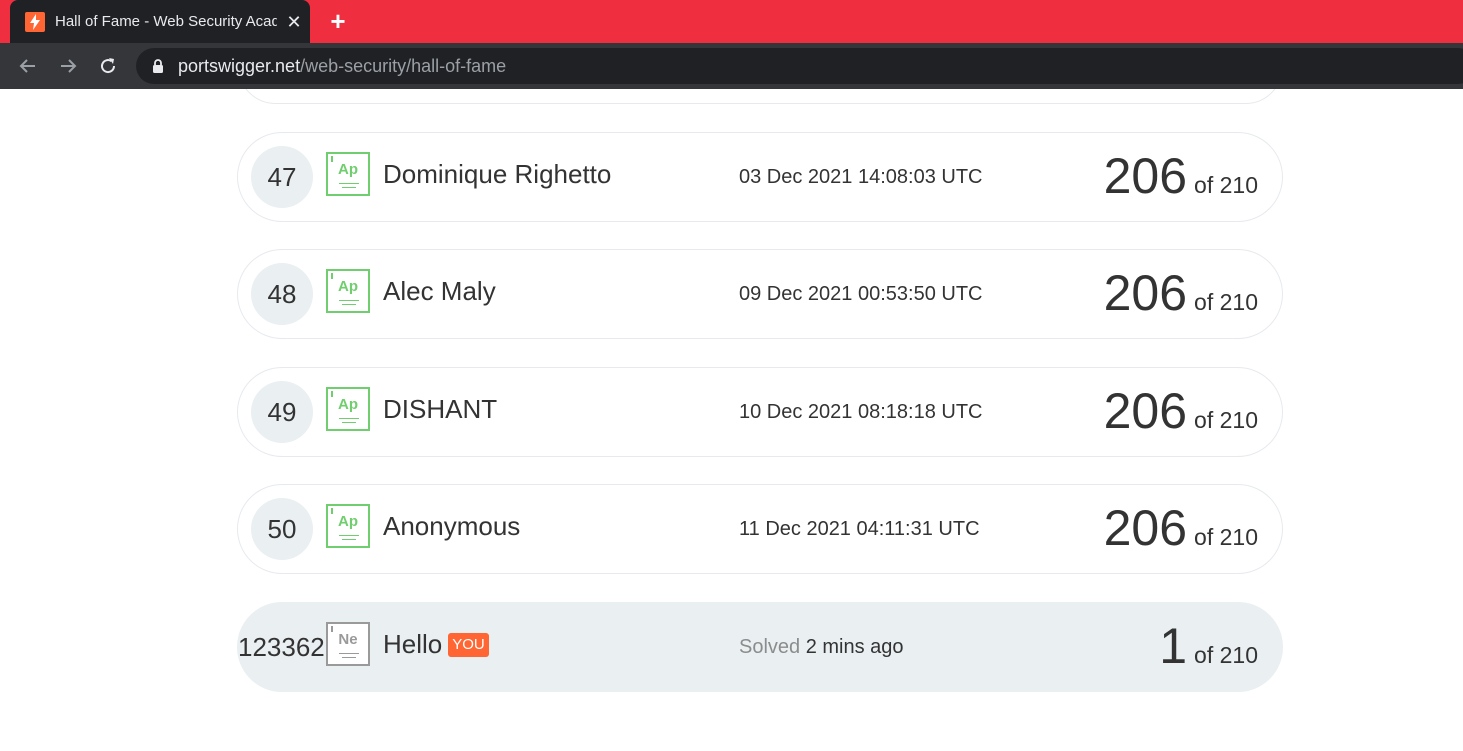 The width and height of the screenshot is (1463, 751). I want to click on you-badge: YOU, so click(468, 644).